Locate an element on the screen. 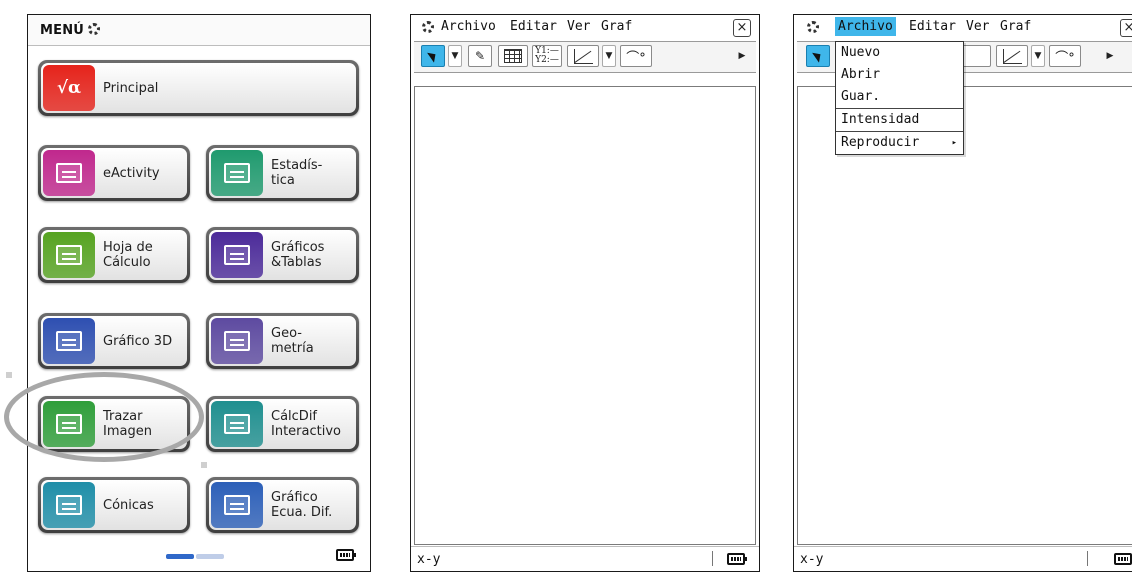  app-button: CálcDif Interactivo is located at coordinates (282, 424).